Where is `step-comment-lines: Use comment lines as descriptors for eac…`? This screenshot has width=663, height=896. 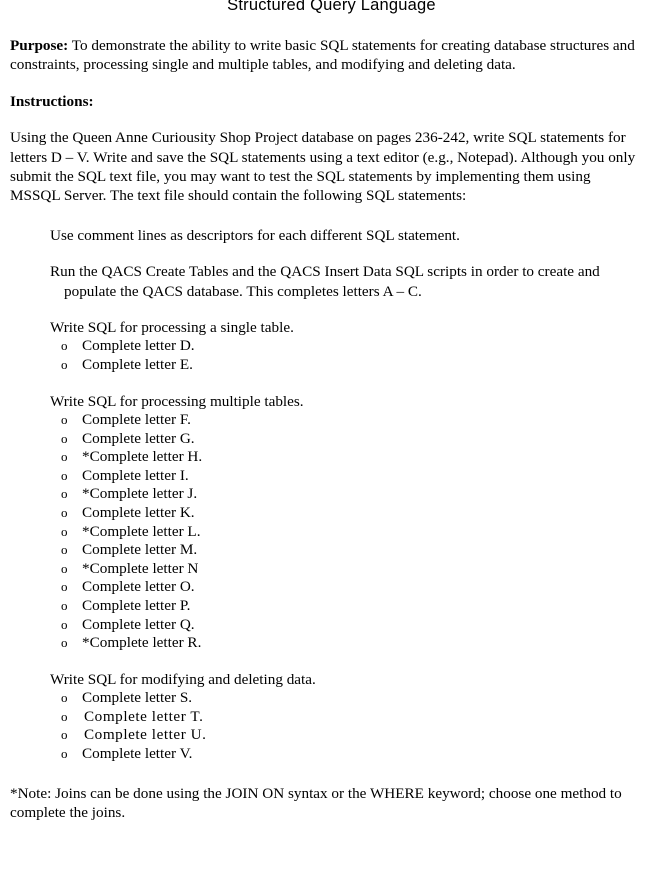
step-comment-lines: Use comment lines as descriptors for eac… is located at coordinates (346, 235).